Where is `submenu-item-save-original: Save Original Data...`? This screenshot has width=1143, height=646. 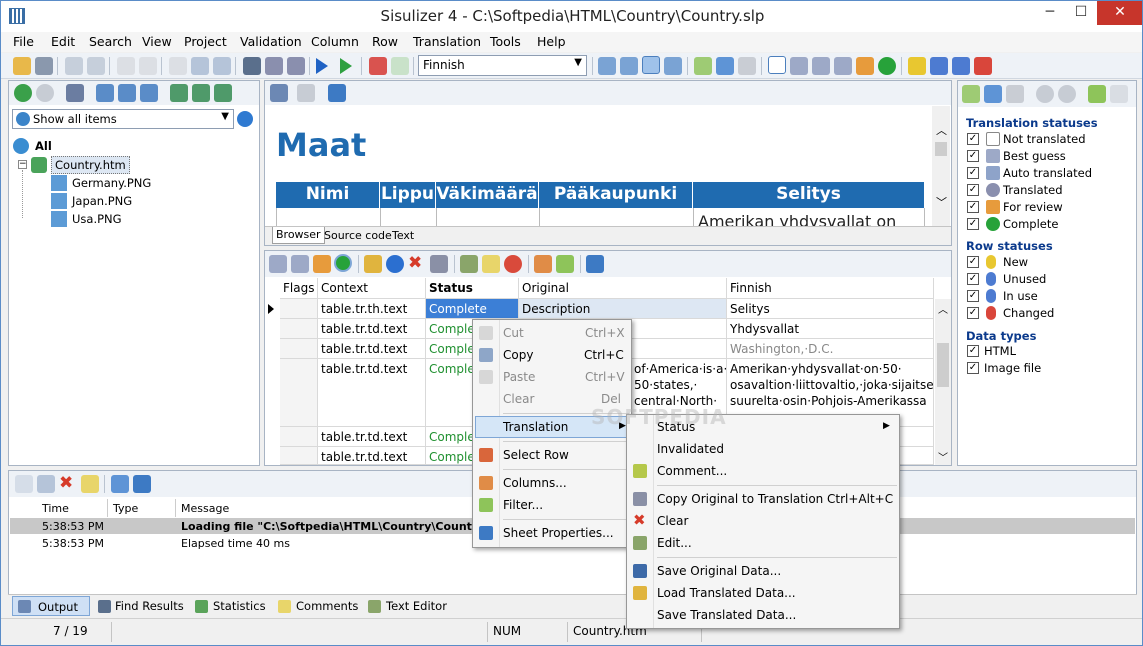
submenu-item-save-original: Save Original Data... is located at coordinates (719, 571).